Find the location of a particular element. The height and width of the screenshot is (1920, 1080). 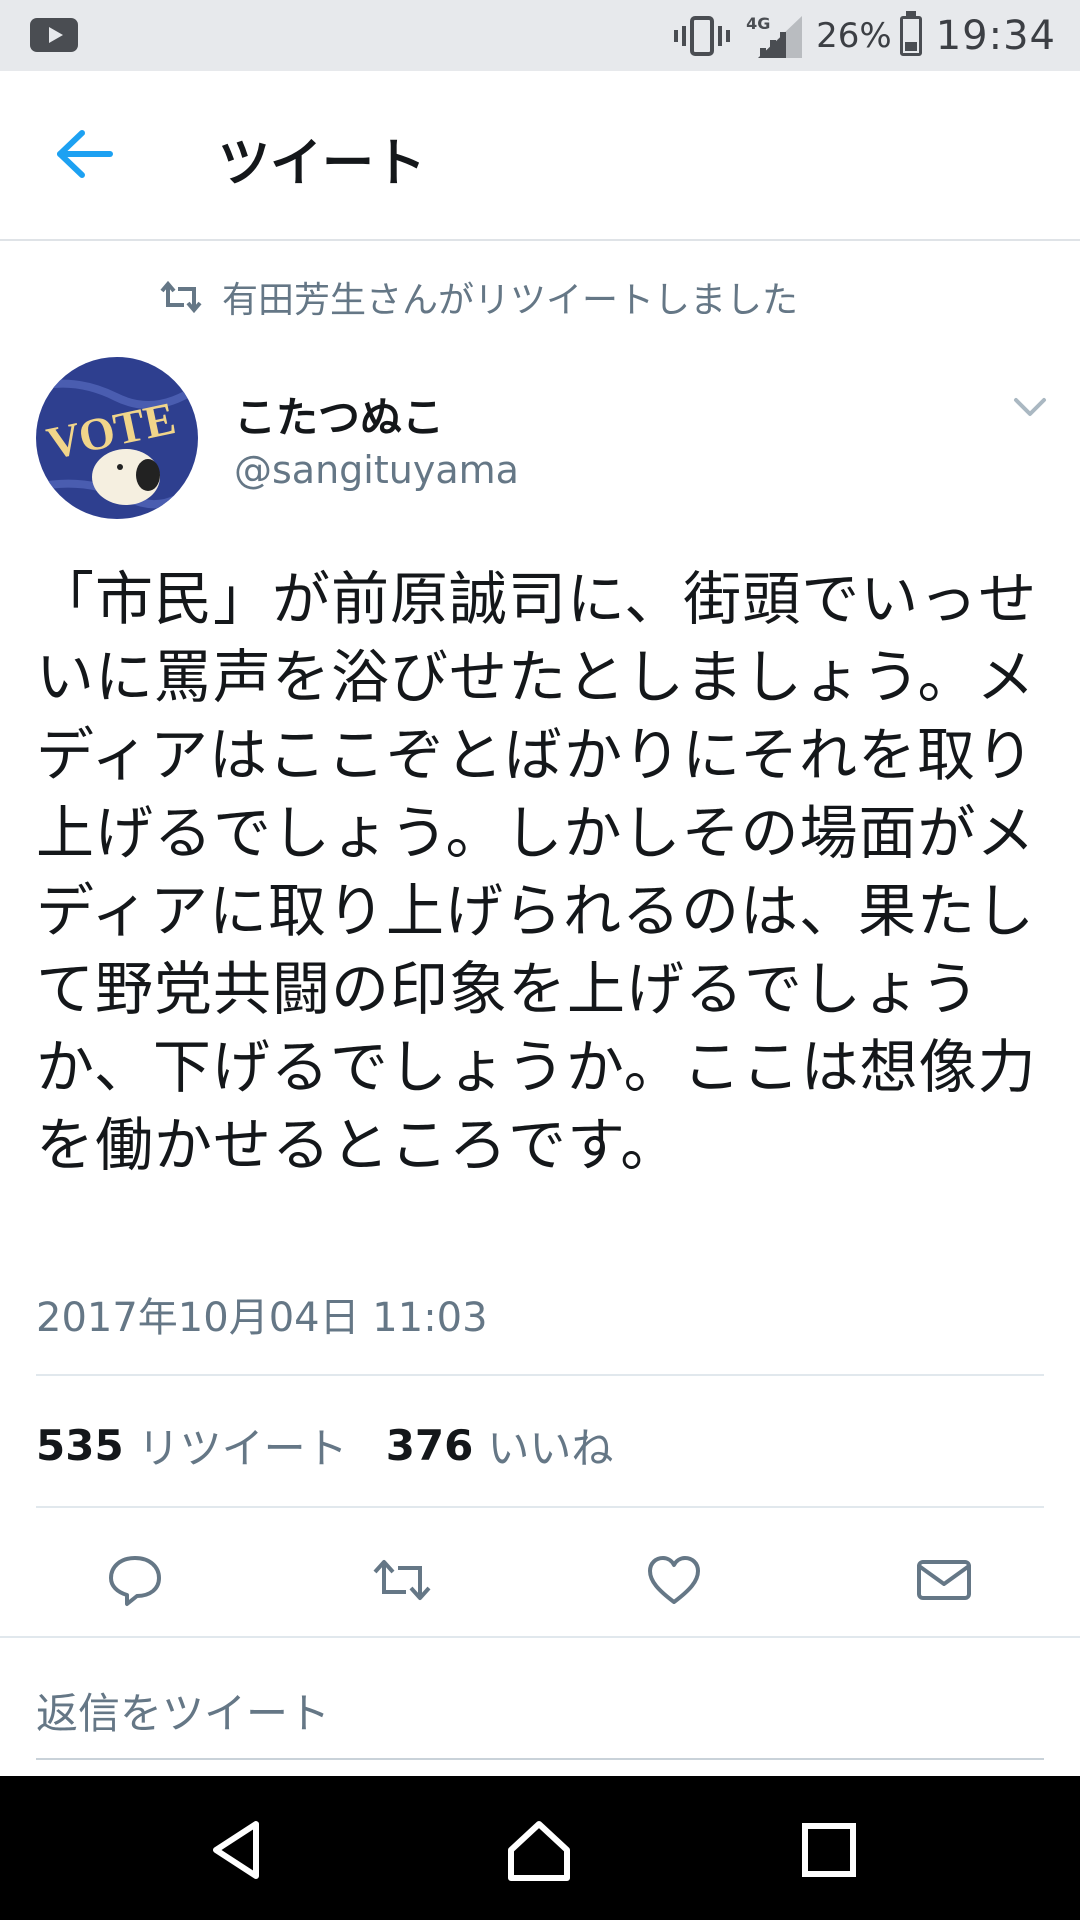

nav-home-icon is located at coordinates (539, 1850).